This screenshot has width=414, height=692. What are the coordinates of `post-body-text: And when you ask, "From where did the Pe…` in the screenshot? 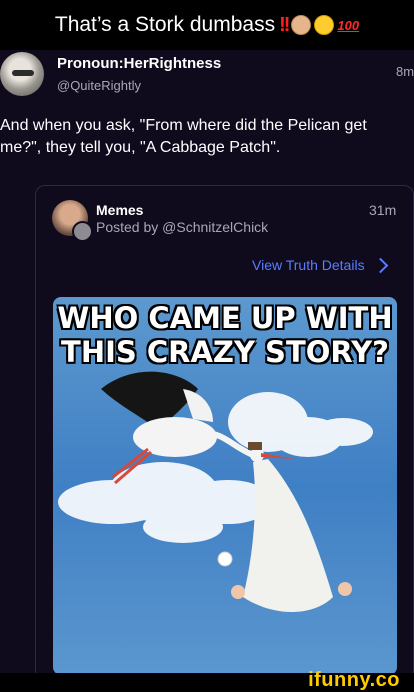 It's located at (183, 136).